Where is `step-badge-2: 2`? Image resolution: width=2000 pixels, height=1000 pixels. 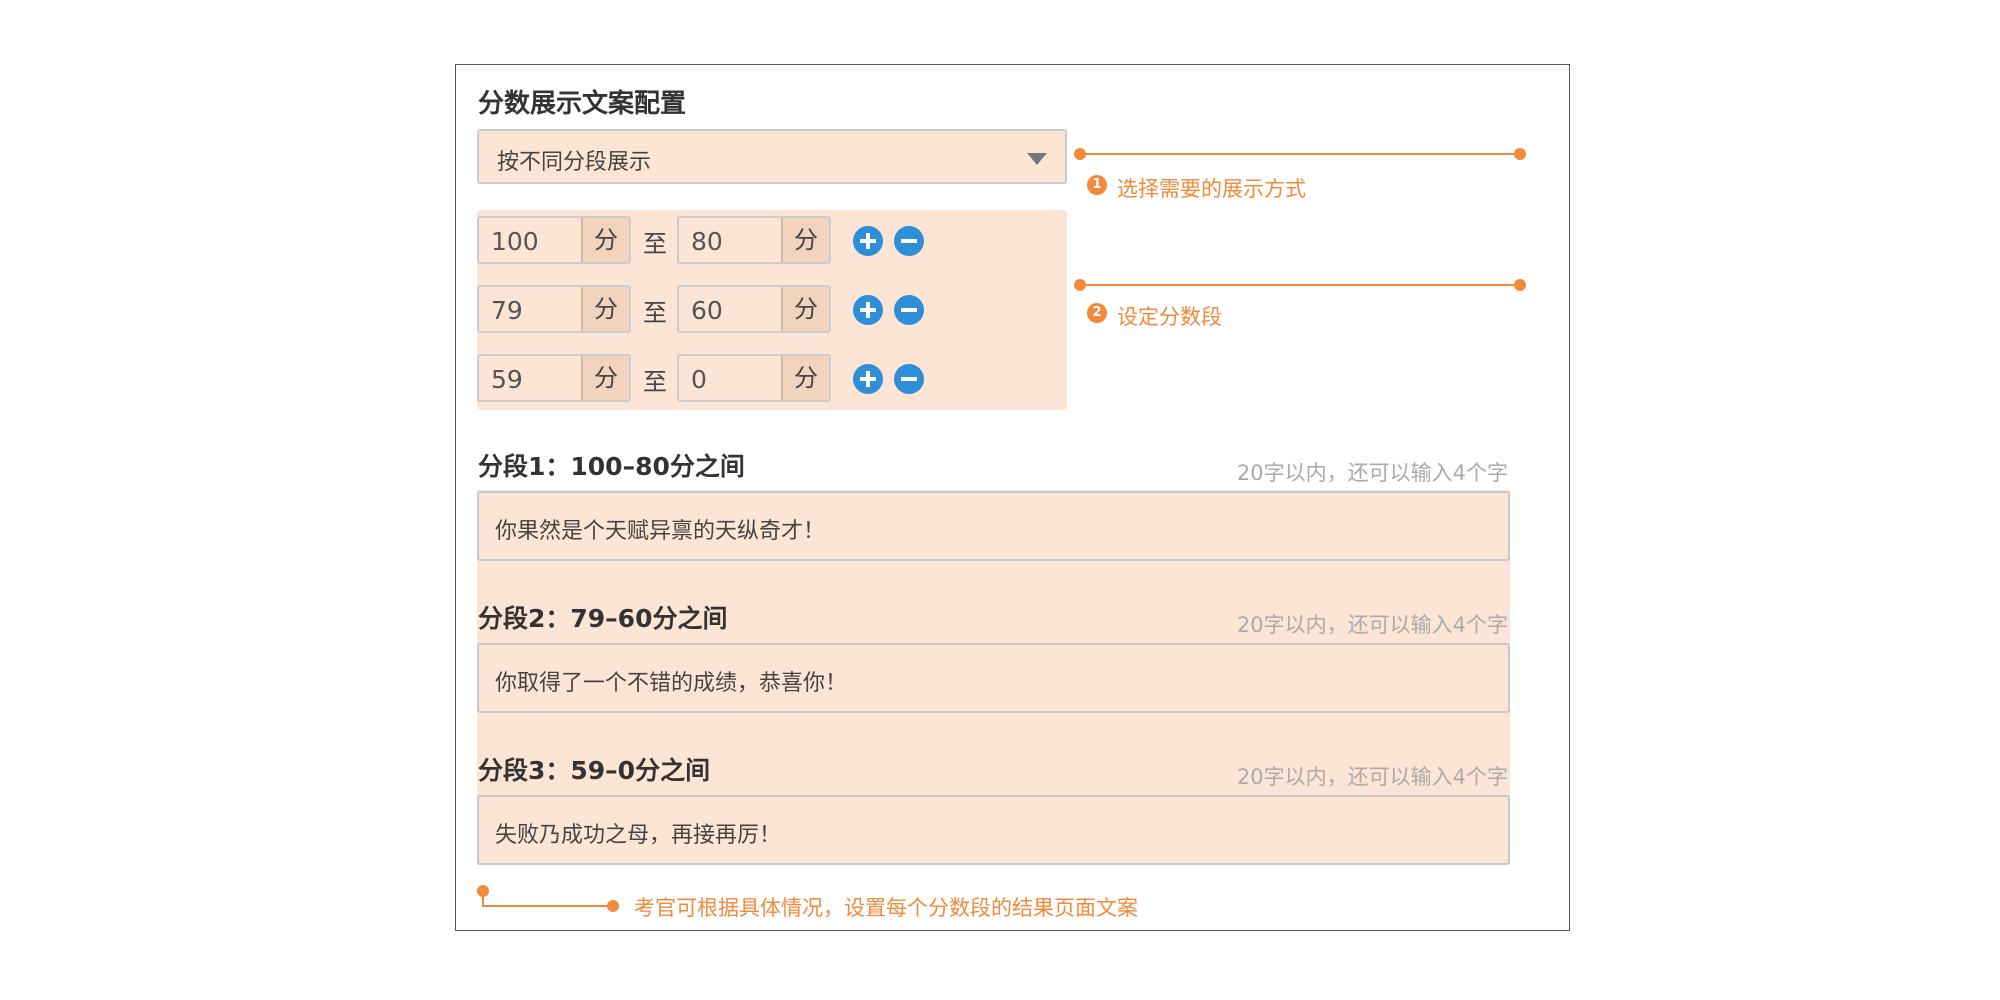 step-badge-2: 2 is located at coordinates (1097, 313).